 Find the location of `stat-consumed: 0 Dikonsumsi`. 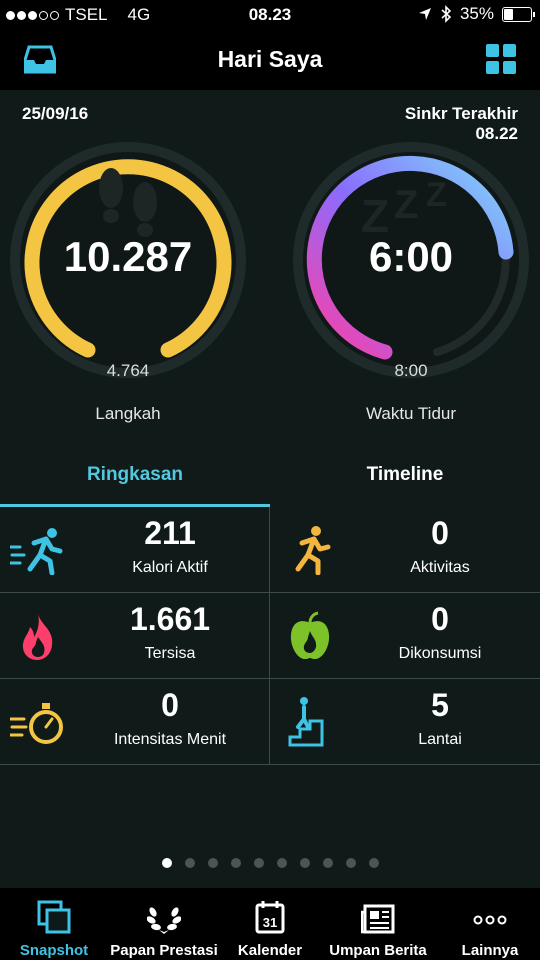

stat-consumed: 0 Dikonsumsi is located at coordinates (405, 636).